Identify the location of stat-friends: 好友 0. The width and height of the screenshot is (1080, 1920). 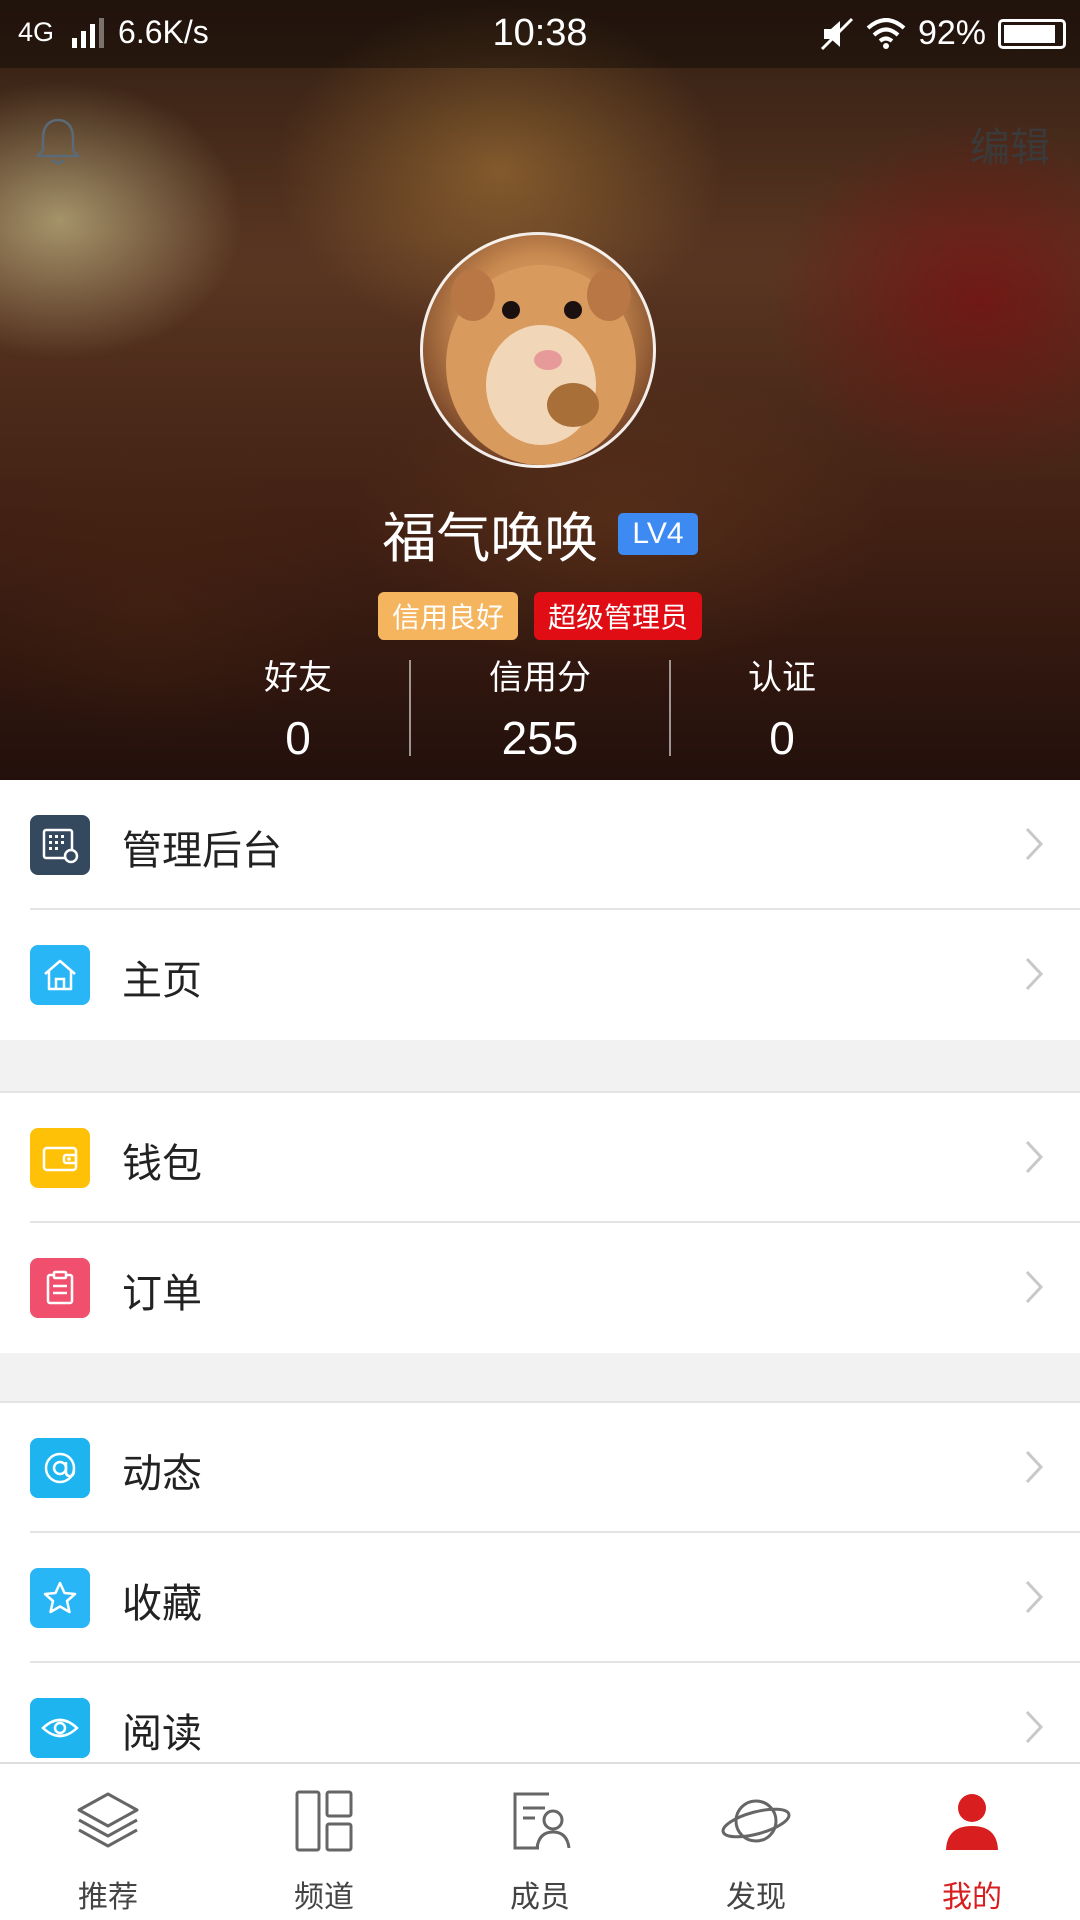
(298, 707).